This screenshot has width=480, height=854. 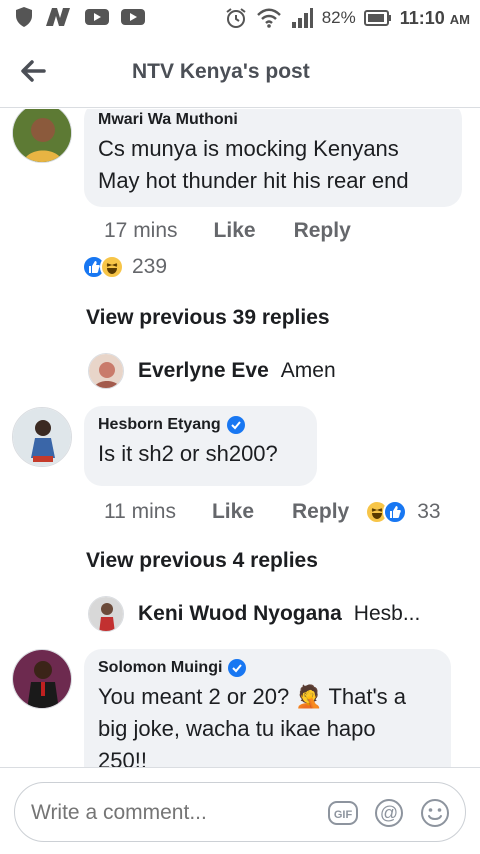 I want to click on like-reaction-icon, so click(x=395, y=512).